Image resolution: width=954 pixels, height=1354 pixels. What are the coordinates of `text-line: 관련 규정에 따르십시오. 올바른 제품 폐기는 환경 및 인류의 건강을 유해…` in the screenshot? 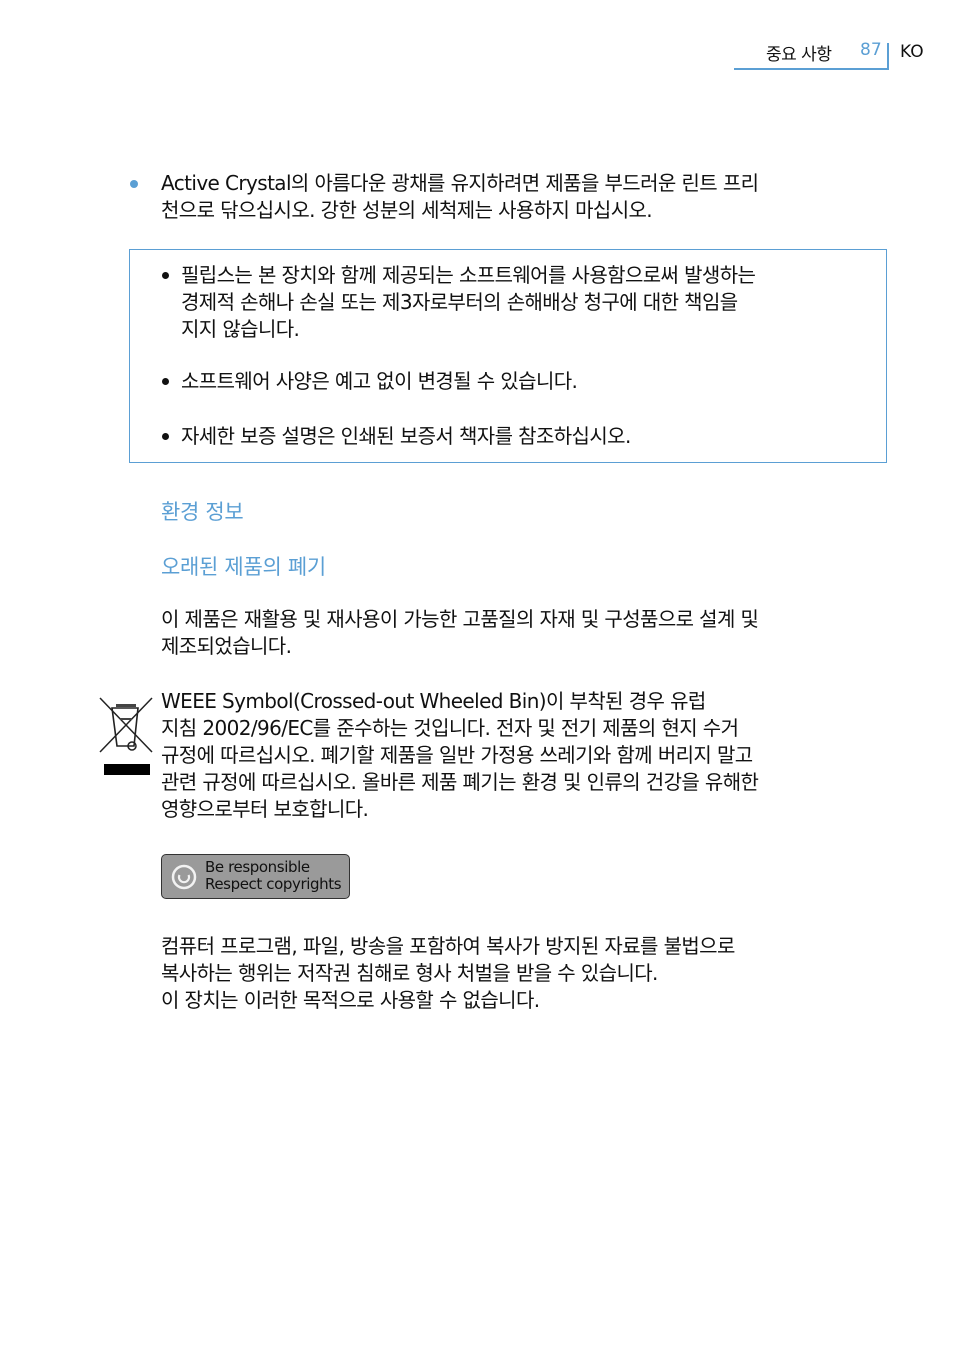 It's located at (460, 782).